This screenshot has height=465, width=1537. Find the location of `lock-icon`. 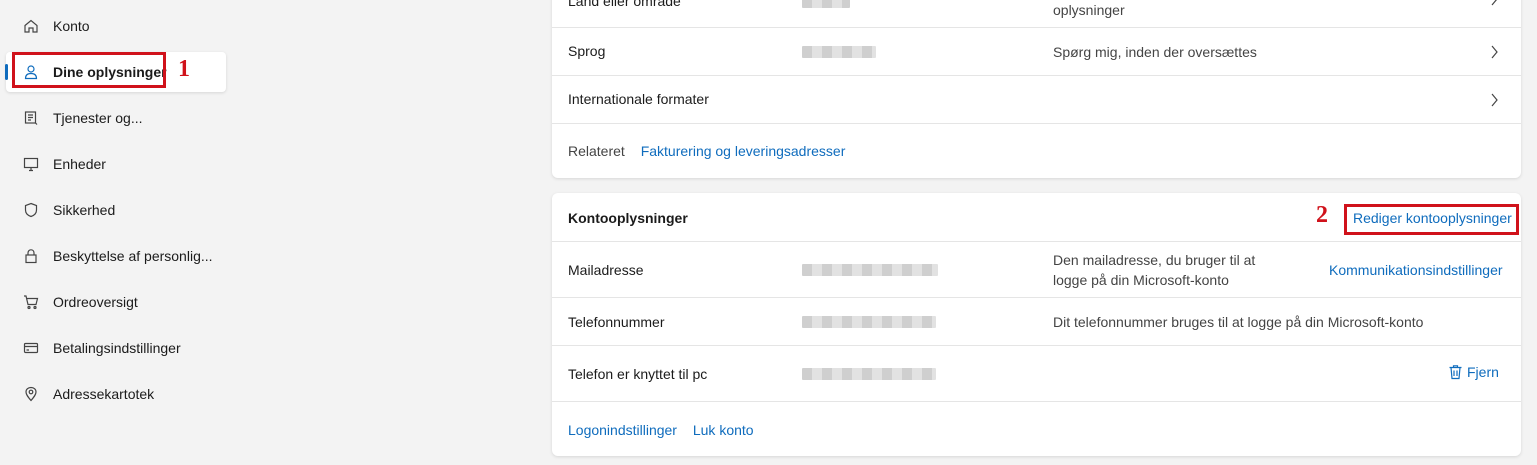

lock-icon is located at coordinates (31, 256).